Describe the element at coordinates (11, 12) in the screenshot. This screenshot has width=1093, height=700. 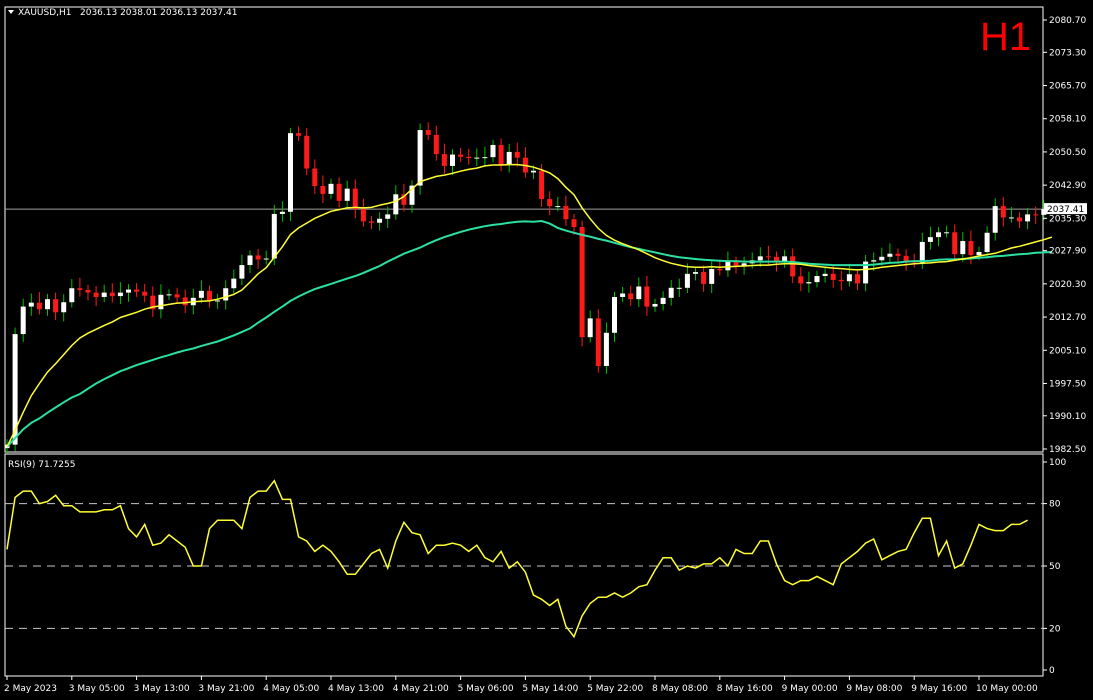
I see `collapse-triangle-icon` at that location.